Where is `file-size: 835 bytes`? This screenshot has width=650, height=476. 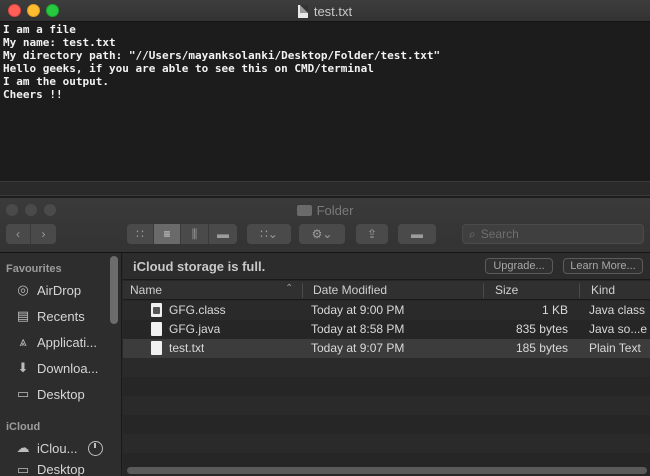
file-size: 835 bytes is located at coordinates (541, 329).